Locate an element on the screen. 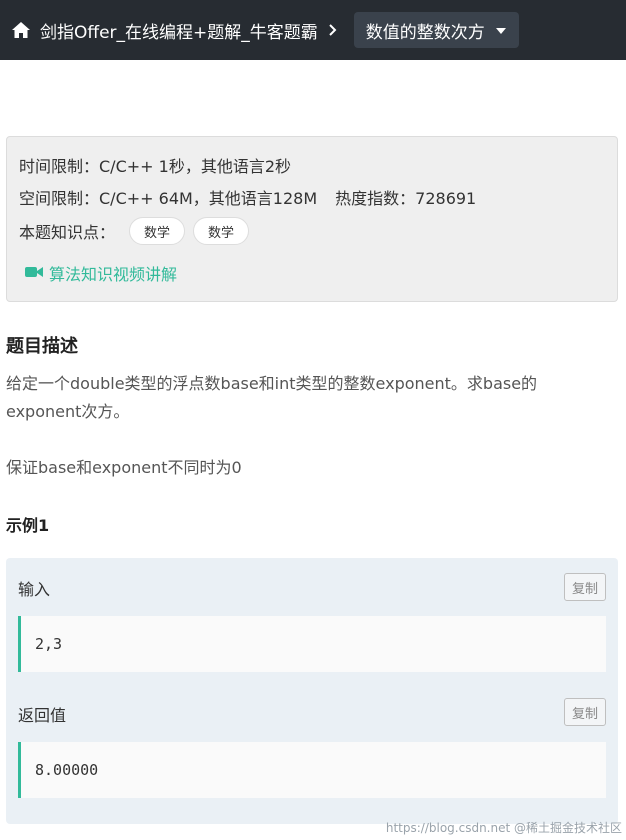  input-value: 2,3 is located at coordinates (312, 644).